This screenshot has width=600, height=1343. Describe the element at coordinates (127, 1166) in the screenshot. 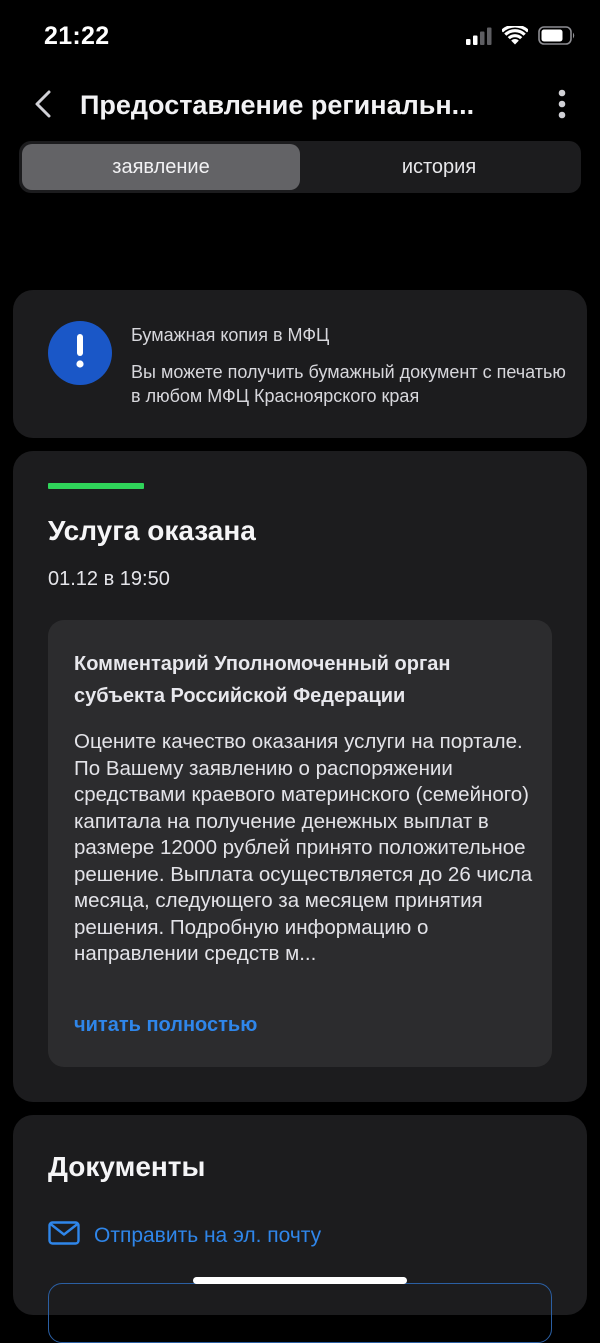

I see `documents-title: Документы` at that location.